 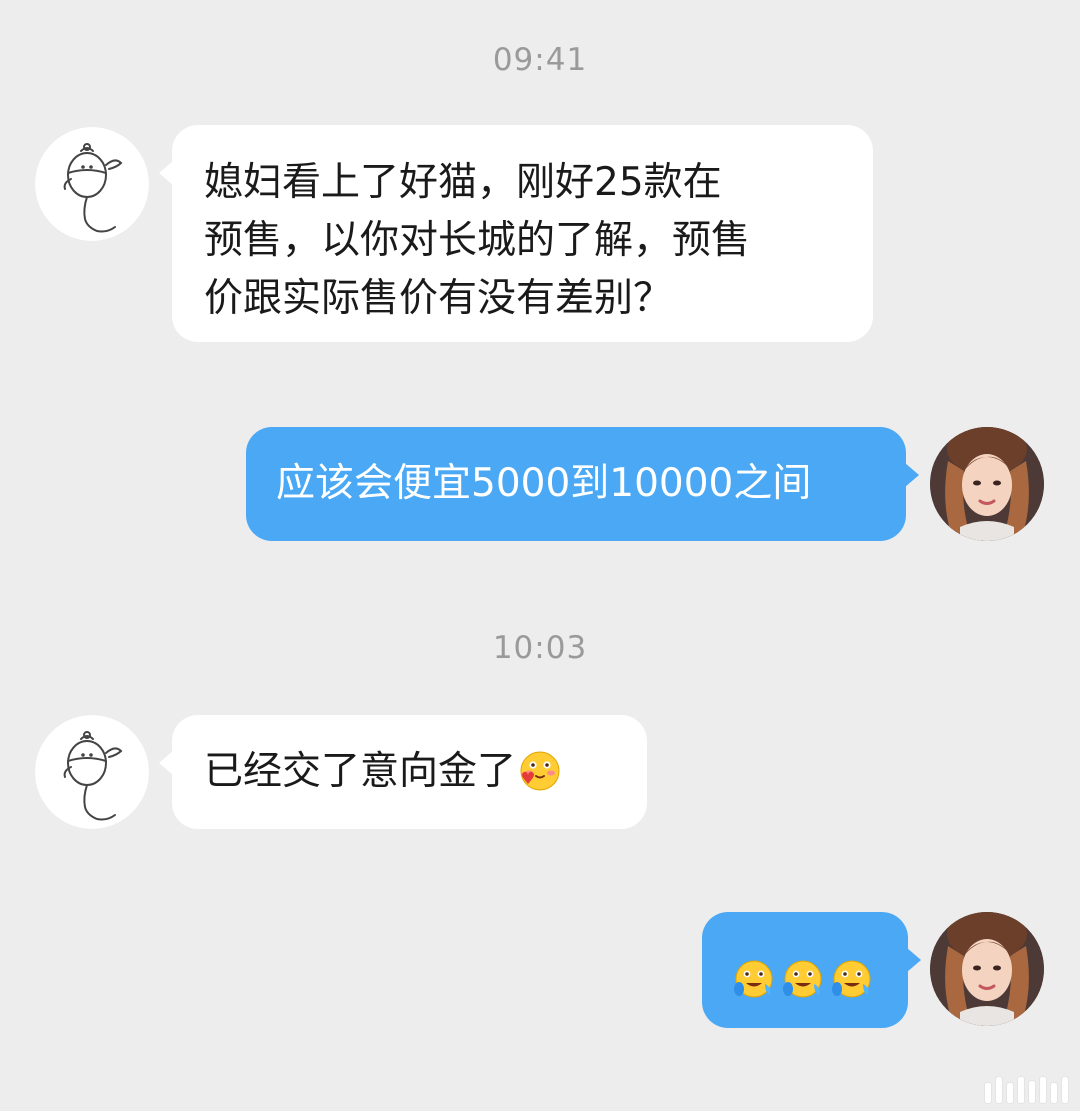 What do you see at coordinates (540, 648) in the screenshot?
I see `message-timestamp: 10:03` at bounding box center [540, 648].